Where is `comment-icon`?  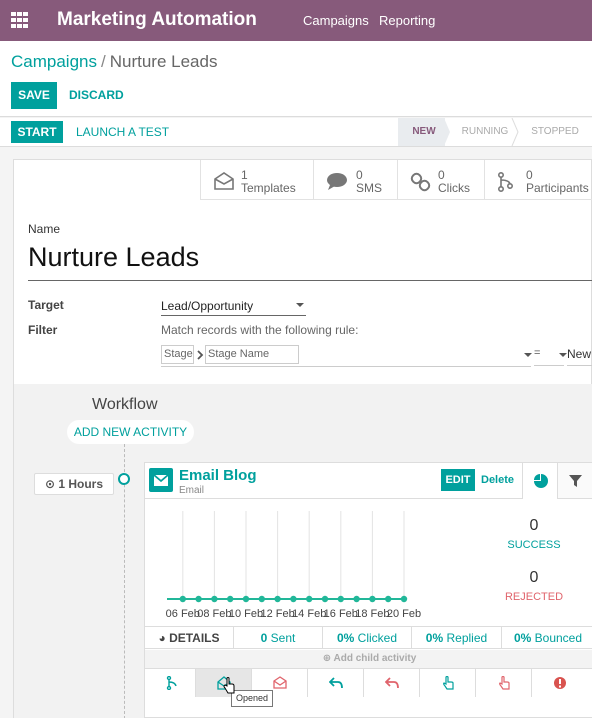 comment-icon is located at coordinates (337, 181).